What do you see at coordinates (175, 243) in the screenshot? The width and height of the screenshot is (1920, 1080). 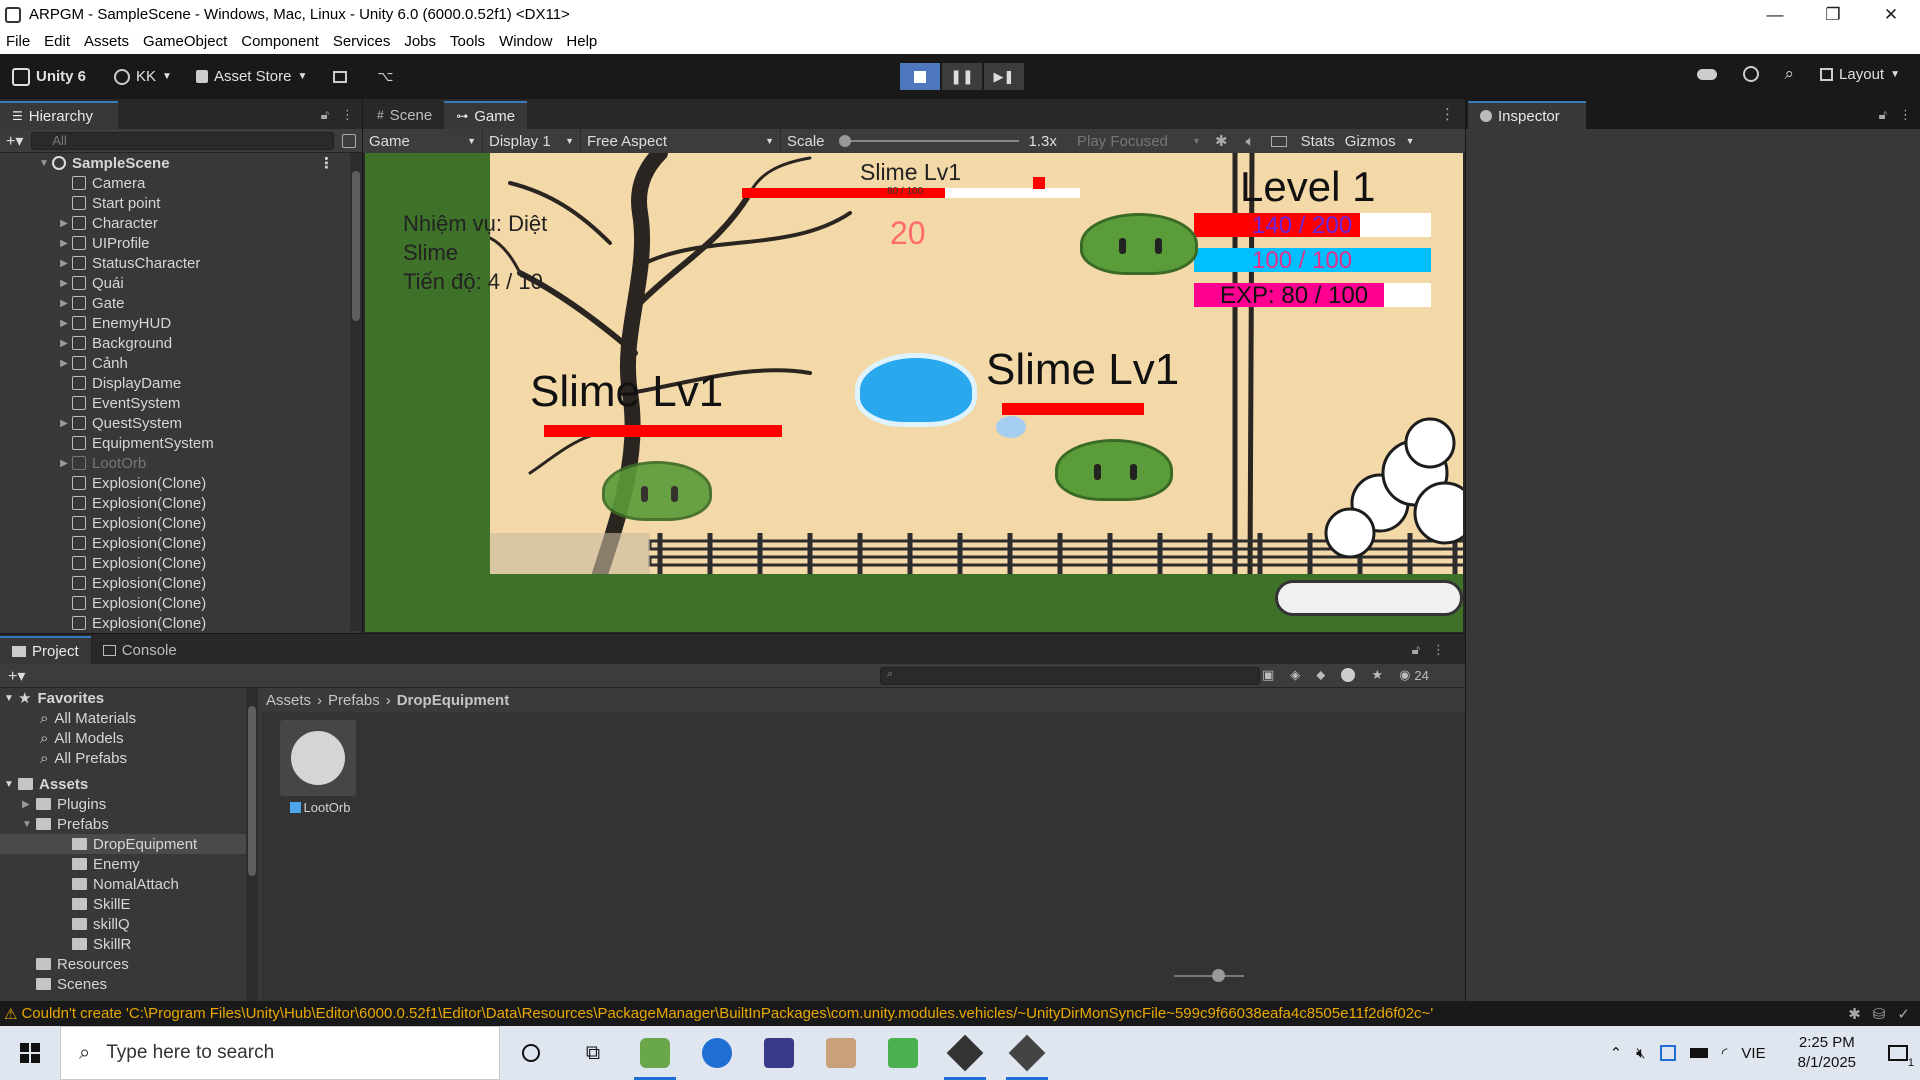 I see `hierarchy-item: ▶ UIProfile` at bounding box center [175, 243].